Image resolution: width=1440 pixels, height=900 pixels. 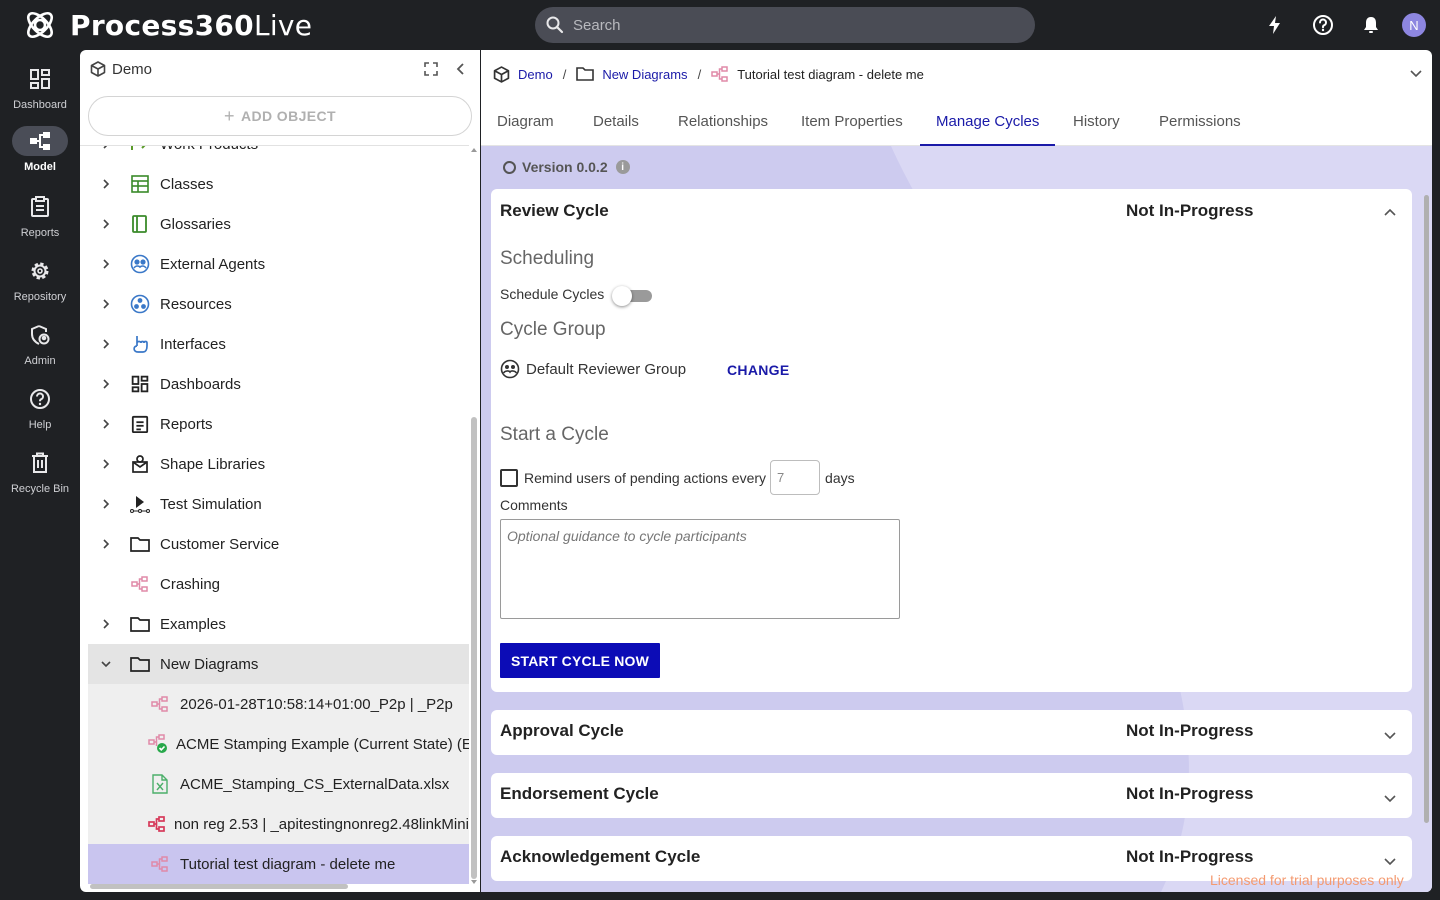 What do you see at coordinates (723, 124) in the screenshot?
I see `tab-relationships: Relationships` at bounding box center [723, 124].